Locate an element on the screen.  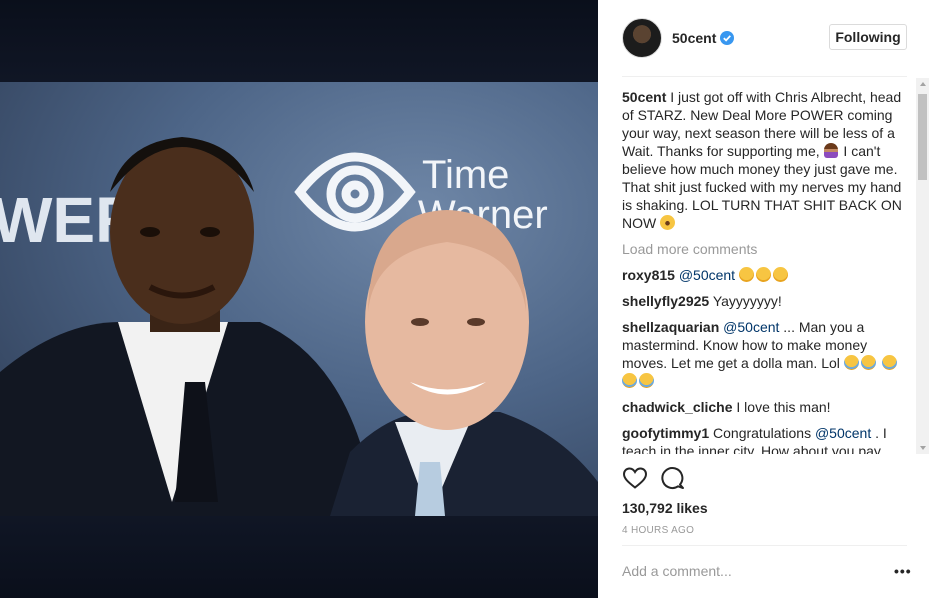
more-options-icon: ••• is located at coordinates (903, 571).